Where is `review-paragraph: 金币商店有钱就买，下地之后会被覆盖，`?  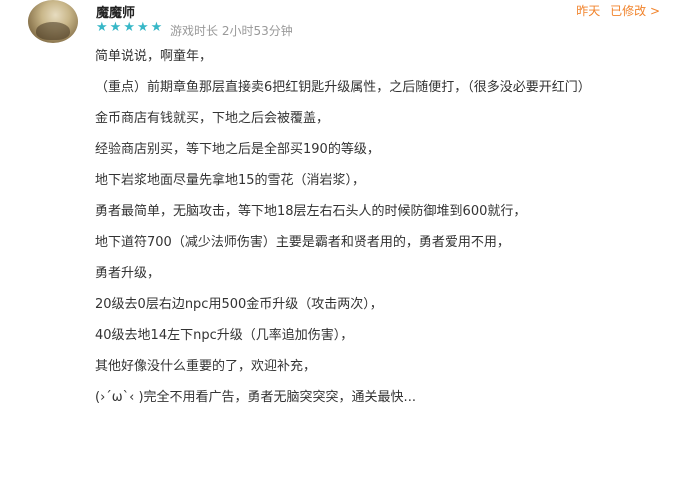
review-paragraph: 金币商店有钱就买，下地之后会被覆盖， is located at coordinates (212, 118).